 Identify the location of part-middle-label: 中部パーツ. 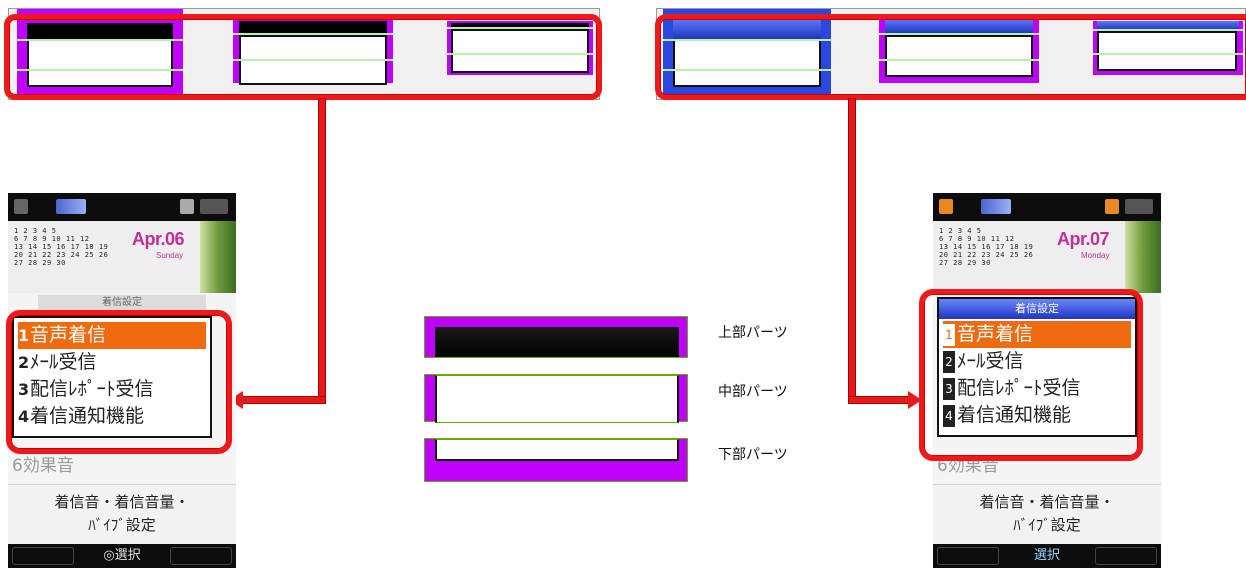
(753, 391).